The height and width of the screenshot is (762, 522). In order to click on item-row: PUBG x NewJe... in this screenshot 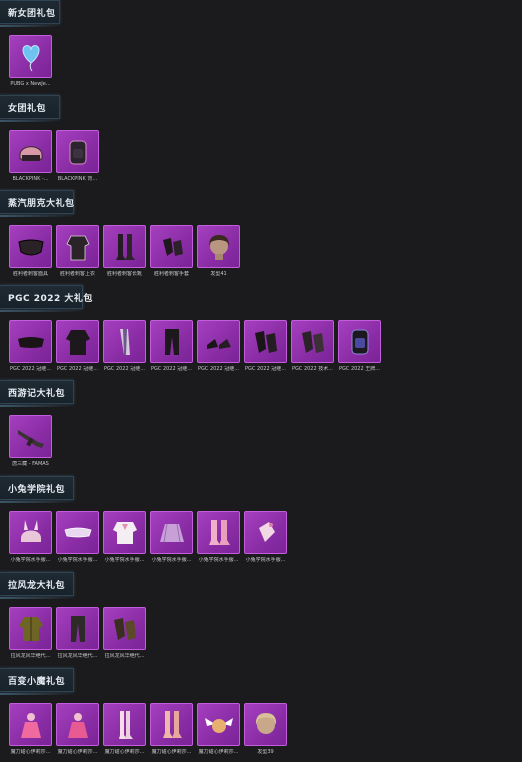, I will do `click(32, 61)`.